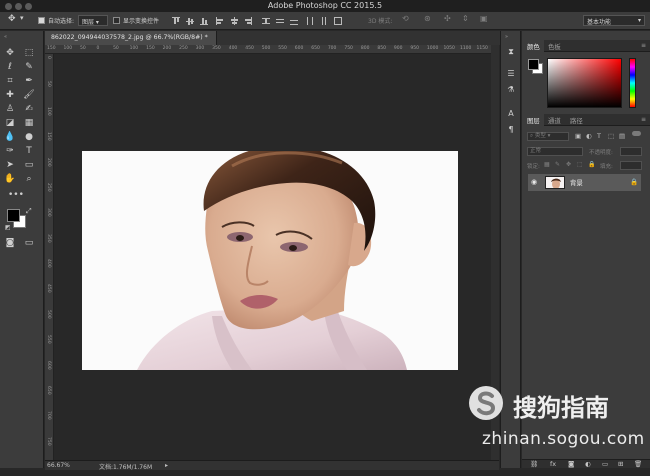 The width and height of the screenshot is (650, 476). Describe the element at coordinates (631, 165) in the screenshot. I see `fill-field` at that location.